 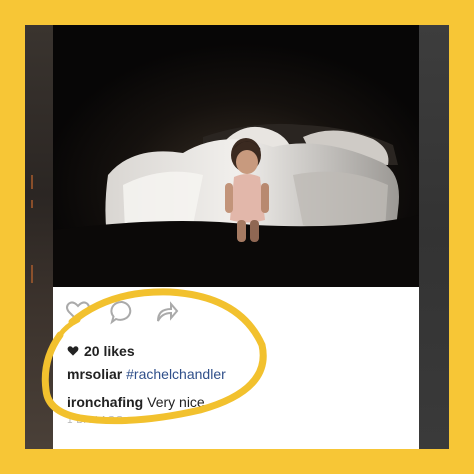 What do you see at coordinates (236, 313) in the screenshot?
I see `post-action-bar` at bounding box center [236, 313].